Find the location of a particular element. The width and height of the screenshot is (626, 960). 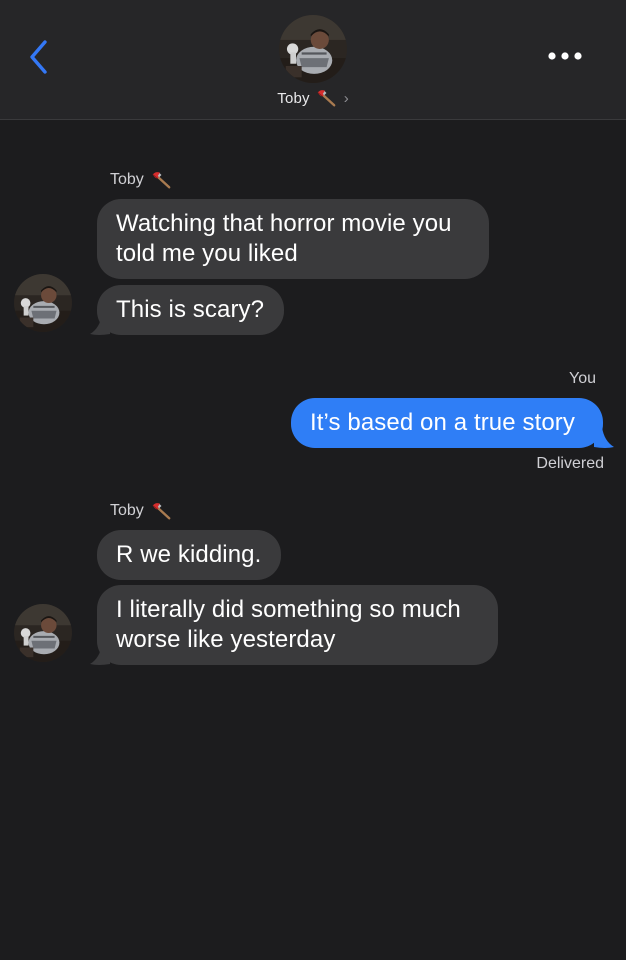

message-text: R we kidding. is located at coordinates (189, 554).